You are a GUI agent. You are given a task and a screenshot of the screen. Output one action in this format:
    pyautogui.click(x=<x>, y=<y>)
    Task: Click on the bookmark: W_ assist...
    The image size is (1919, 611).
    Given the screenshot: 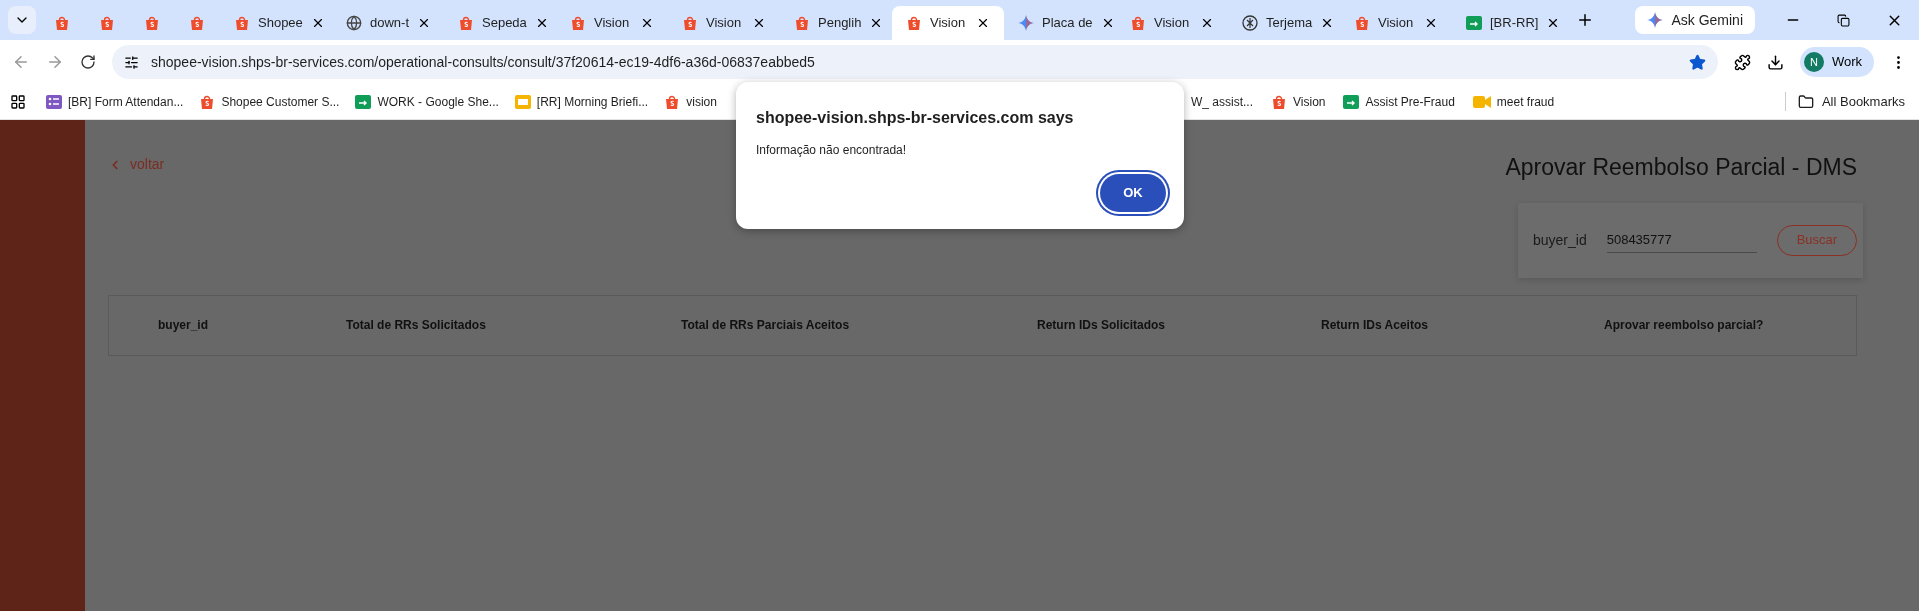 What is the action you would take?
    pyautogui.click(x=1222, y=101)
    